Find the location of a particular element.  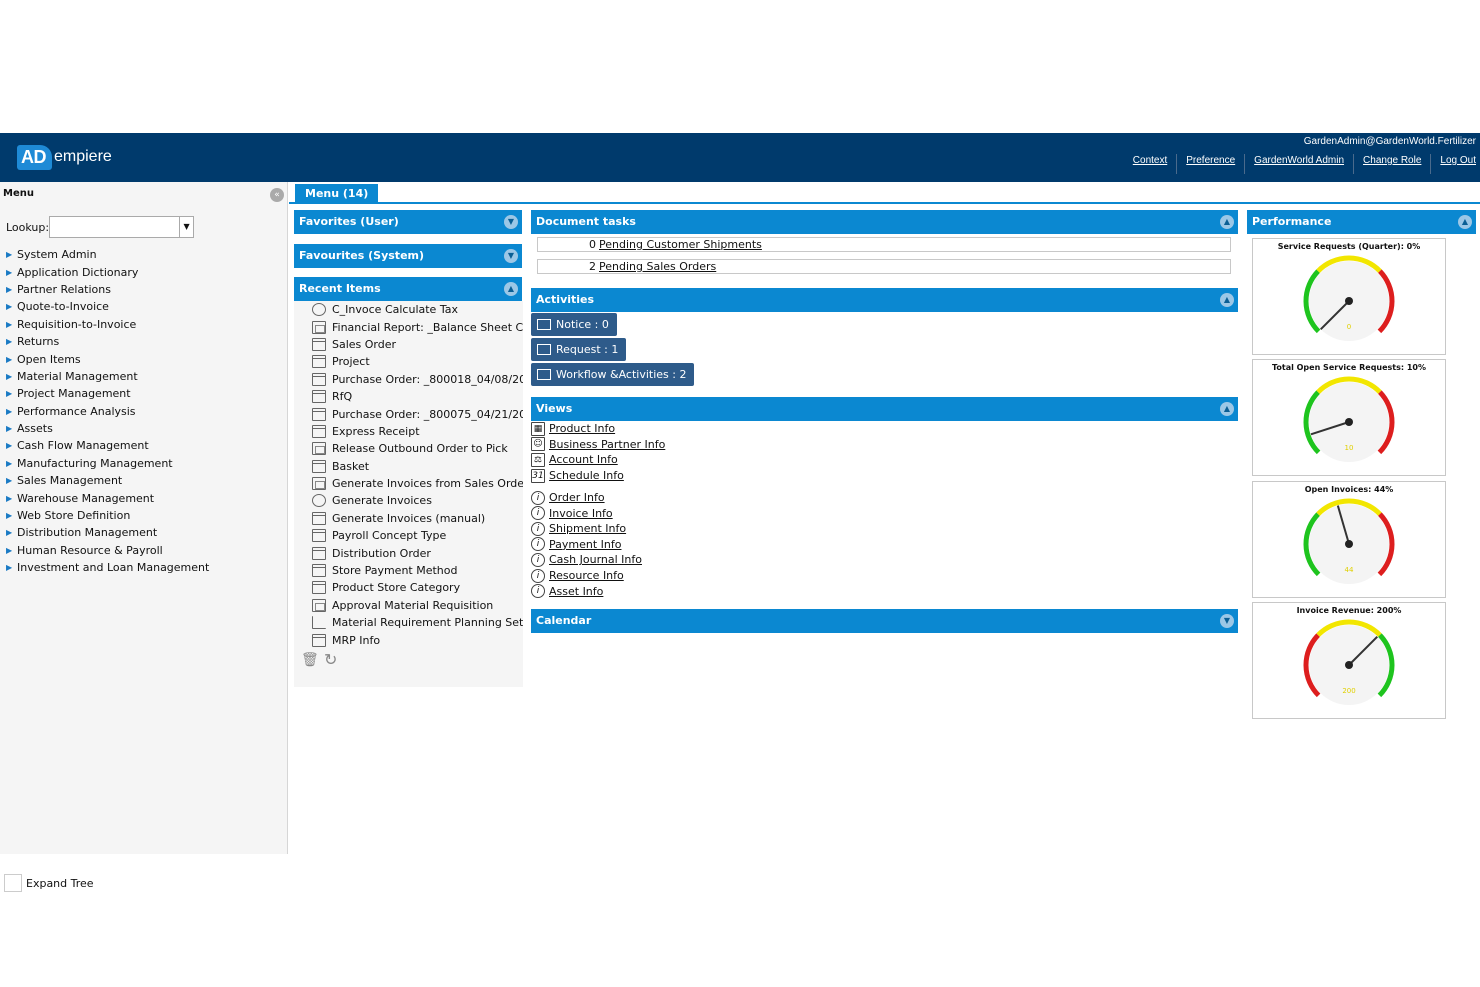

view-link-row: ⚖ Account Info is located at coordinates (574, 459).